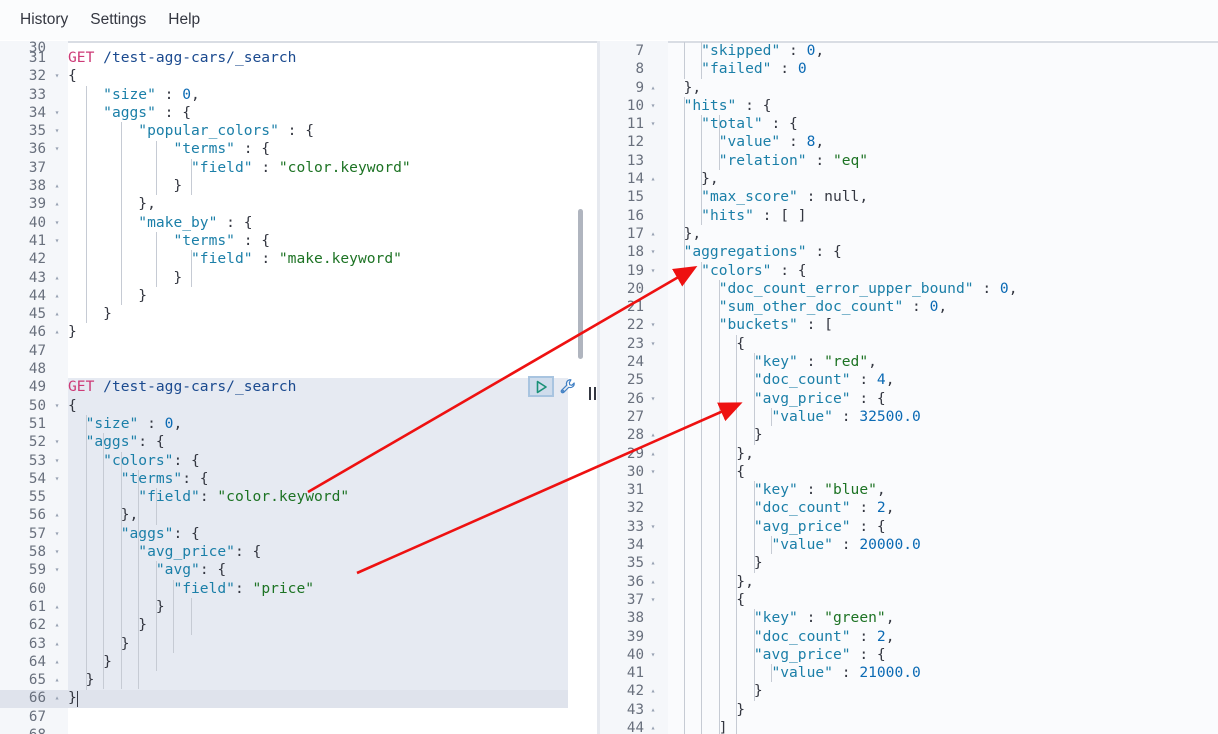  I want to click on code-line: 67, so click(298, 717).